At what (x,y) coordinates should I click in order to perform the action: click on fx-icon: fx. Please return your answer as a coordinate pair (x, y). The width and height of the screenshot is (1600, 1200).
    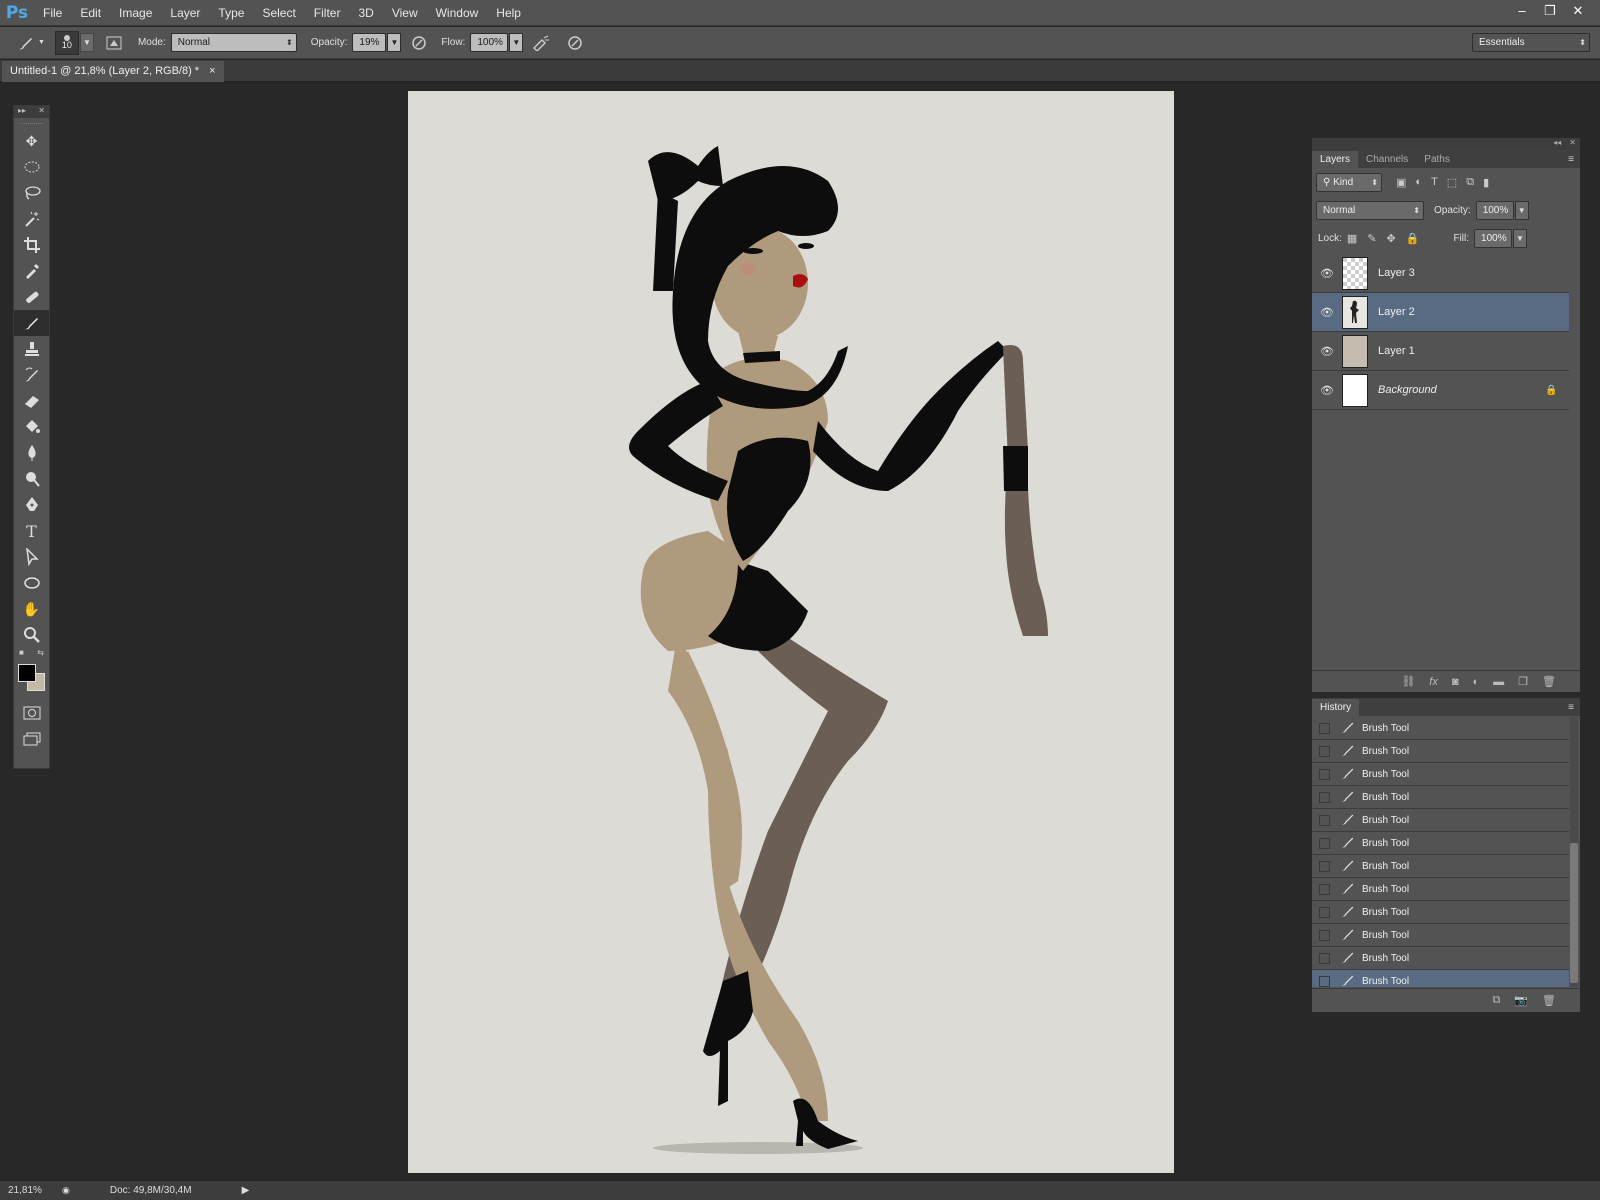
    Looking at the image, I should click on (1433, 682).